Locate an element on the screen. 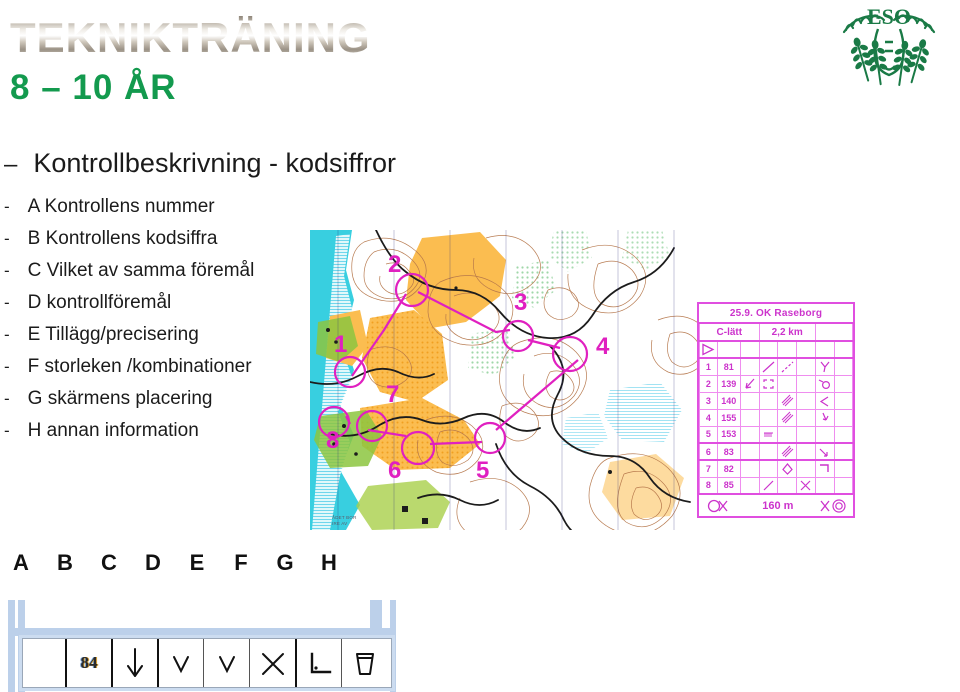 Image resolution: width=960 pixels, height=692 pixels. table-row: 4 155 is located at coordinates (776, 417).